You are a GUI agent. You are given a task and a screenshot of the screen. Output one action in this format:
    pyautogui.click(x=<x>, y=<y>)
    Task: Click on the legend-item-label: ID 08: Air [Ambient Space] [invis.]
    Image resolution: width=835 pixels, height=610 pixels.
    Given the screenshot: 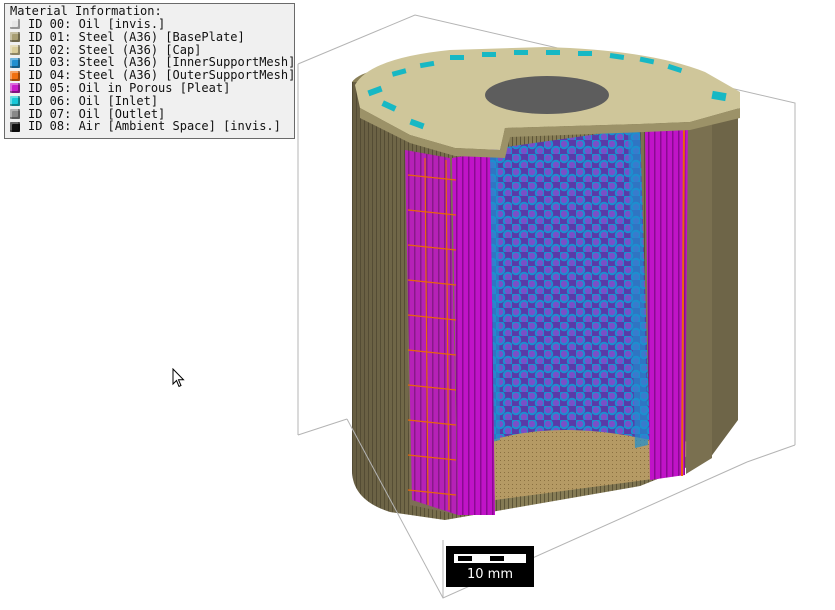 What is the action you would take?
    pyautogui.click(x=154, y=126)
    